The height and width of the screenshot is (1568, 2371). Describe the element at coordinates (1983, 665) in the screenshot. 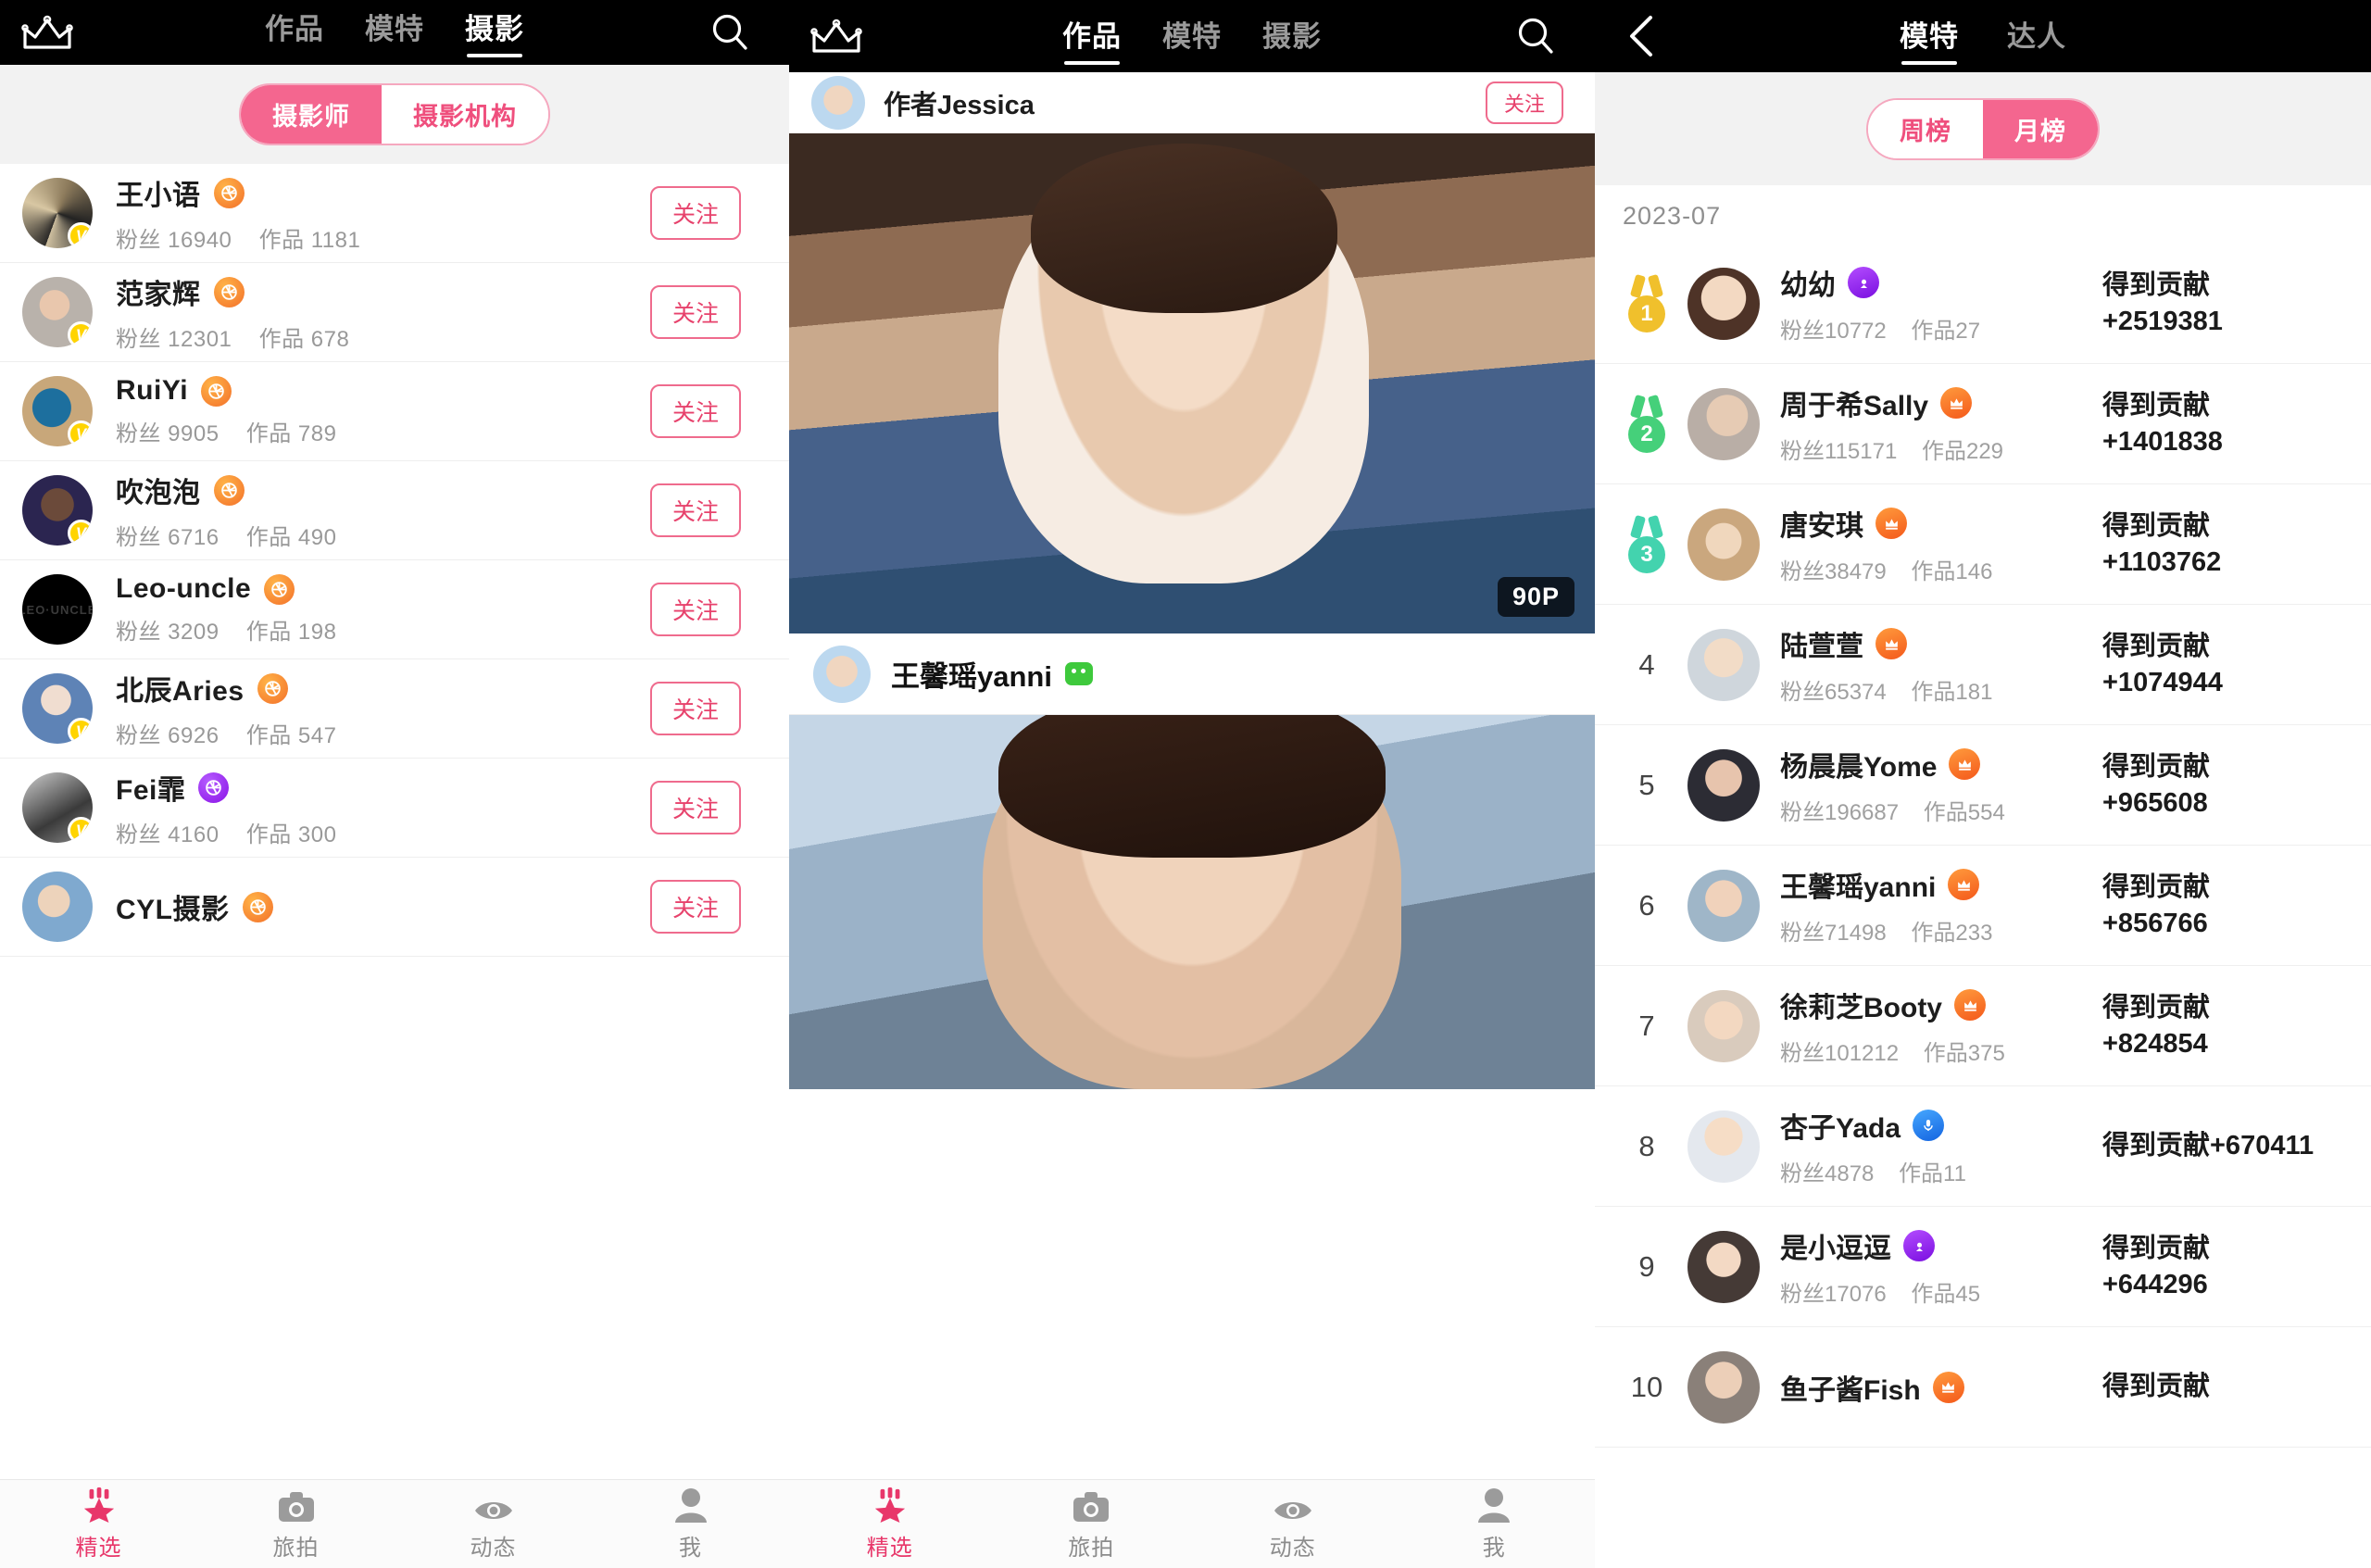

I see `table-row: 4 陆萱萱 粉丝65374 作品181 得到贡献 +1074944` at that location.